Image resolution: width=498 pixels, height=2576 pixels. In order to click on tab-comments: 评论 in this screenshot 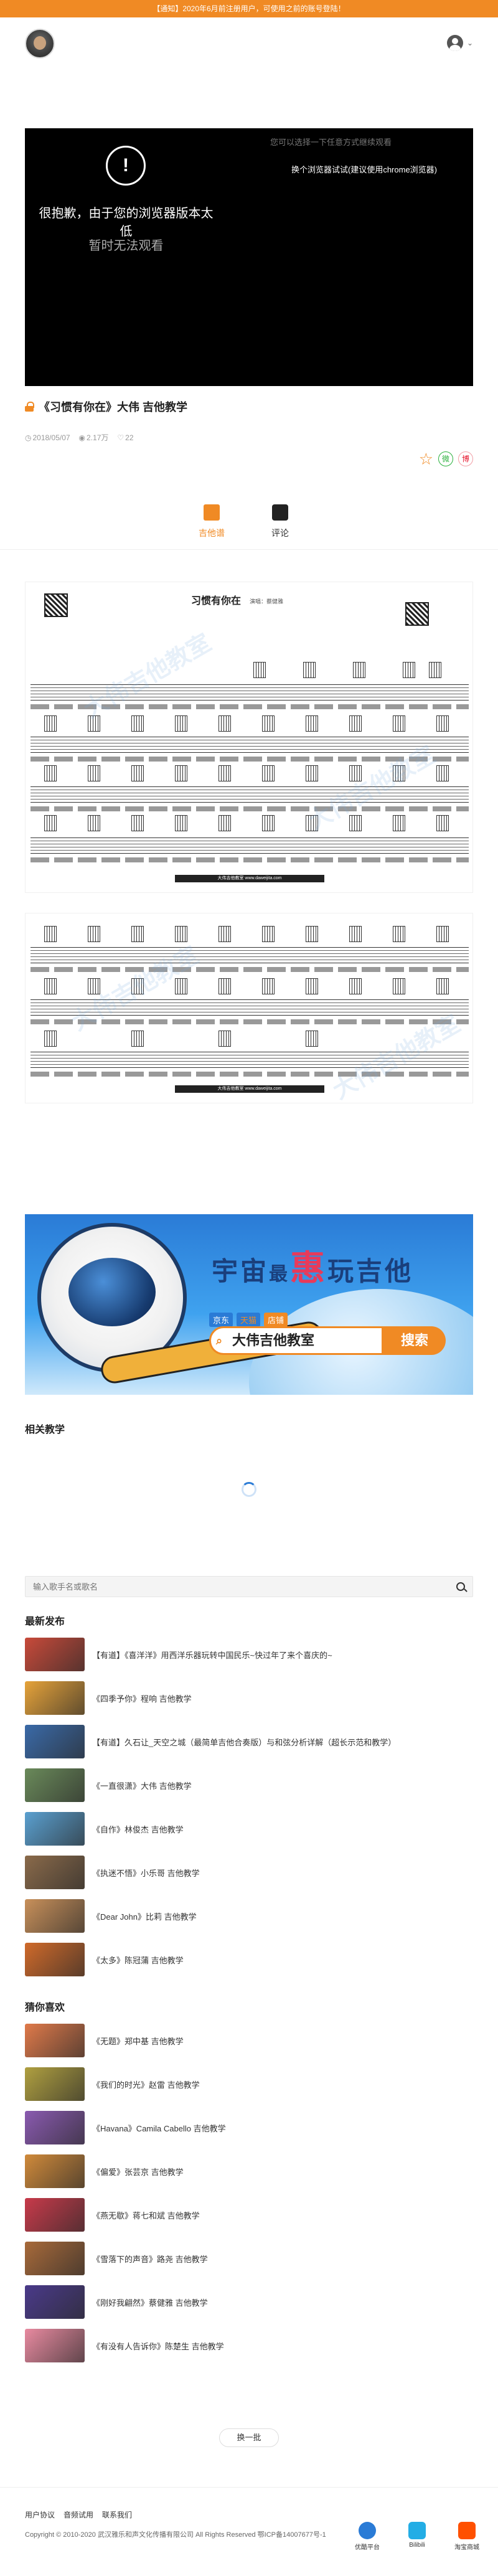, I will do `click(280, 521)`.